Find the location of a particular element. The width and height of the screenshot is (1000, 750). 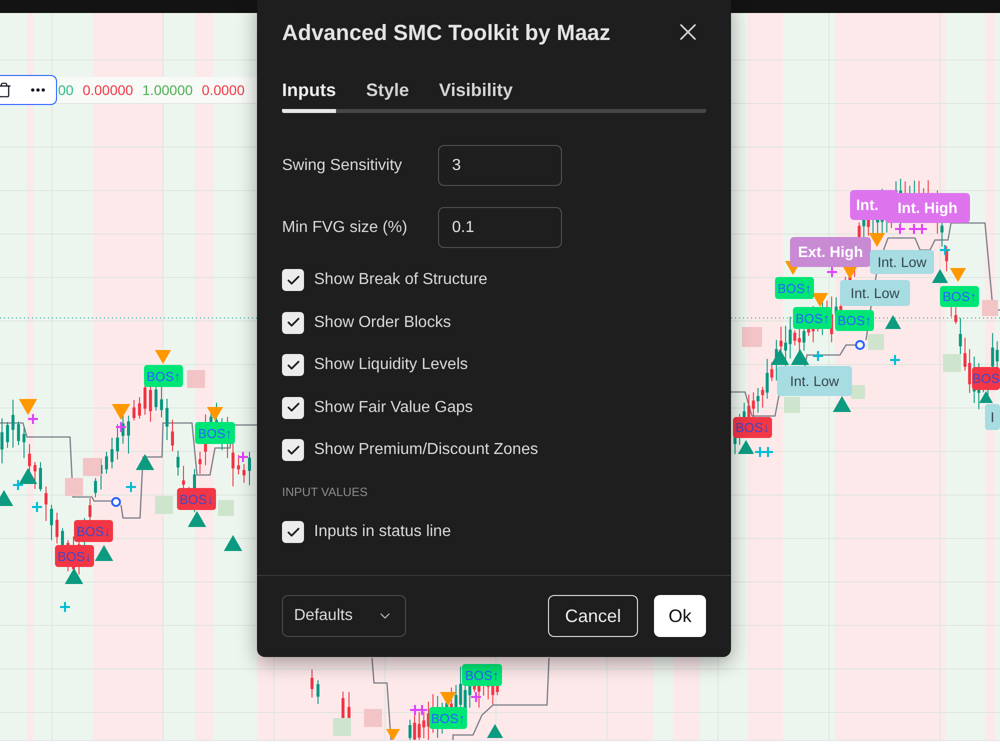

number-field: 0.1 is located at coordinates (500, 227).